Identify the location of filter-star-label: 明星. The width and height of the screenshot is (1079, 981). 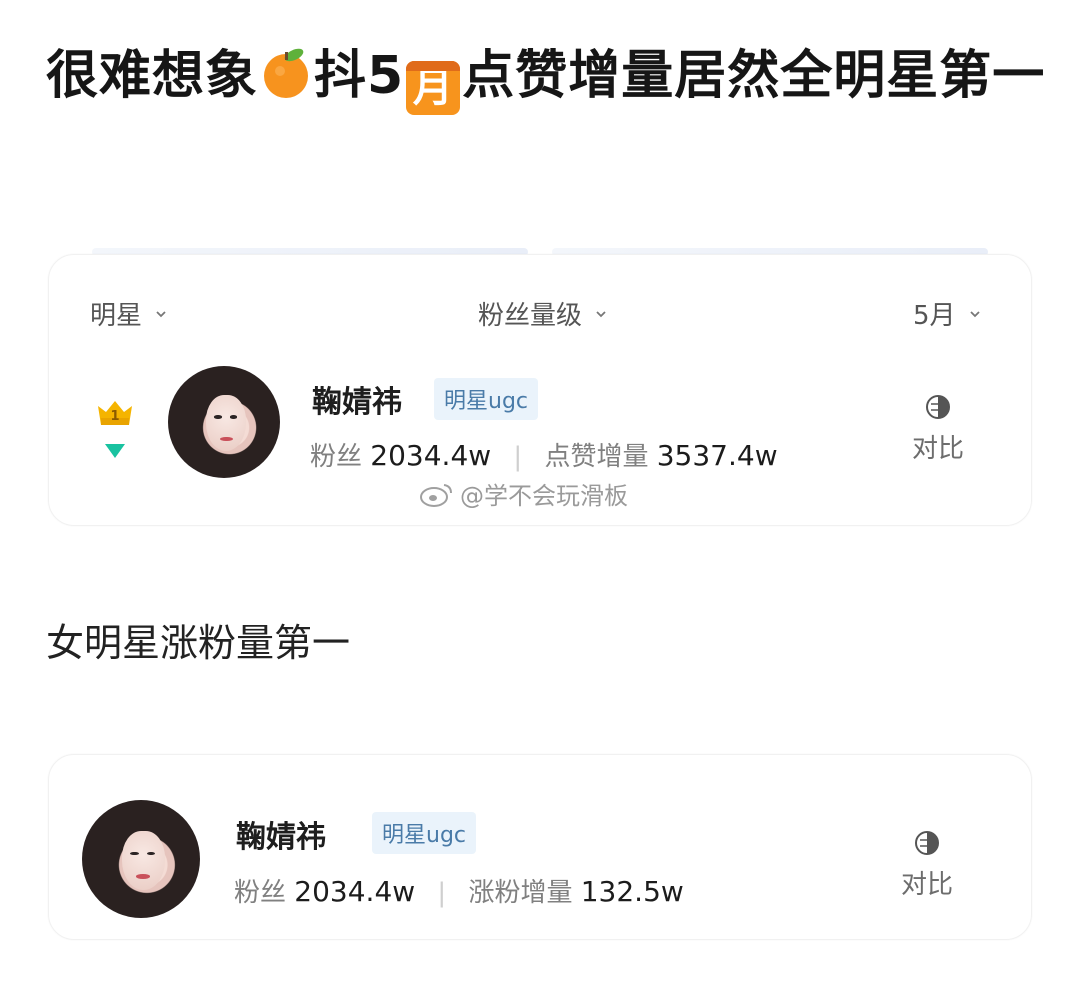
(116, 316).